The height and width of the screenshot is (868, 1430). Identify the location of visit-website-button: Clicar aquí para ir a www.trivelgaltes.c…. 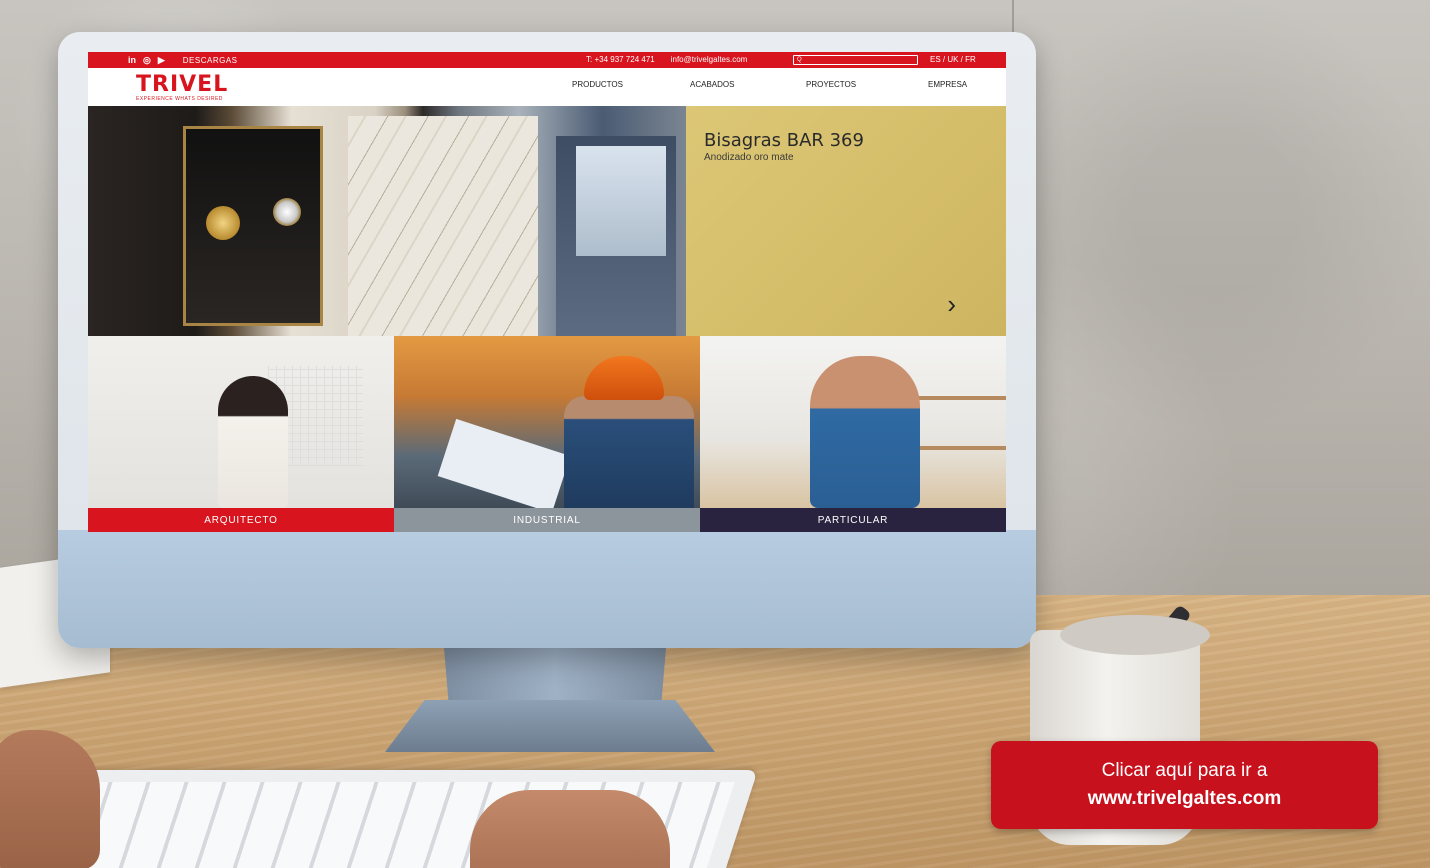
(1184, 785).